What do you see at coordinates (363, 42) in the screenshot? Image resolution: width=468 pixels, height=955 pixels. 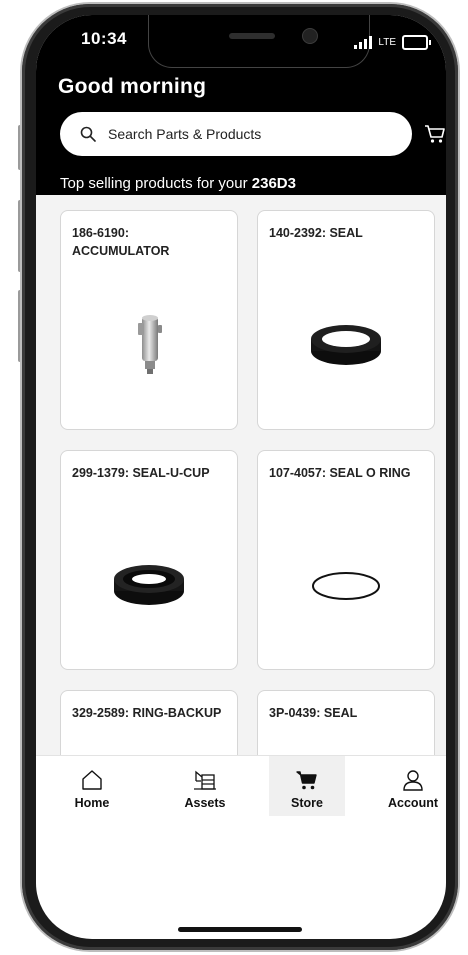 I see `signal-icon` at bounding box center [363, 42].